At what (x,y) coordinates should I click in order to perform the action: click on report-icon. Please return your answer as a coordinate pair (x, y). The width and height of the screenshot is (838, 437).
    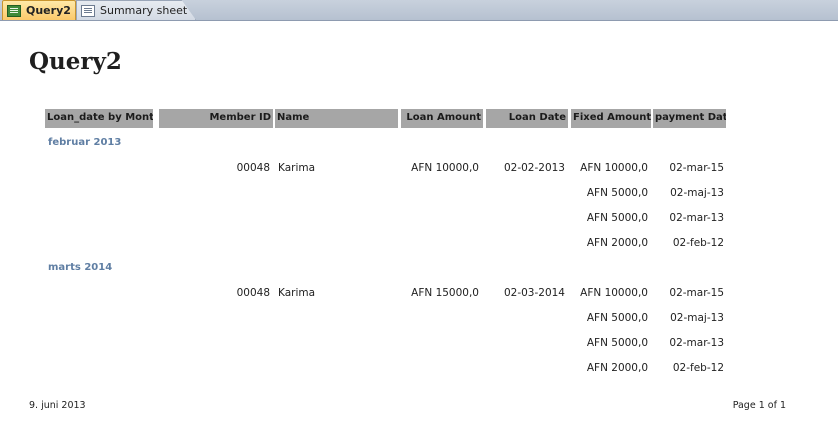
    Looking at the image, I should click on (88, 10).